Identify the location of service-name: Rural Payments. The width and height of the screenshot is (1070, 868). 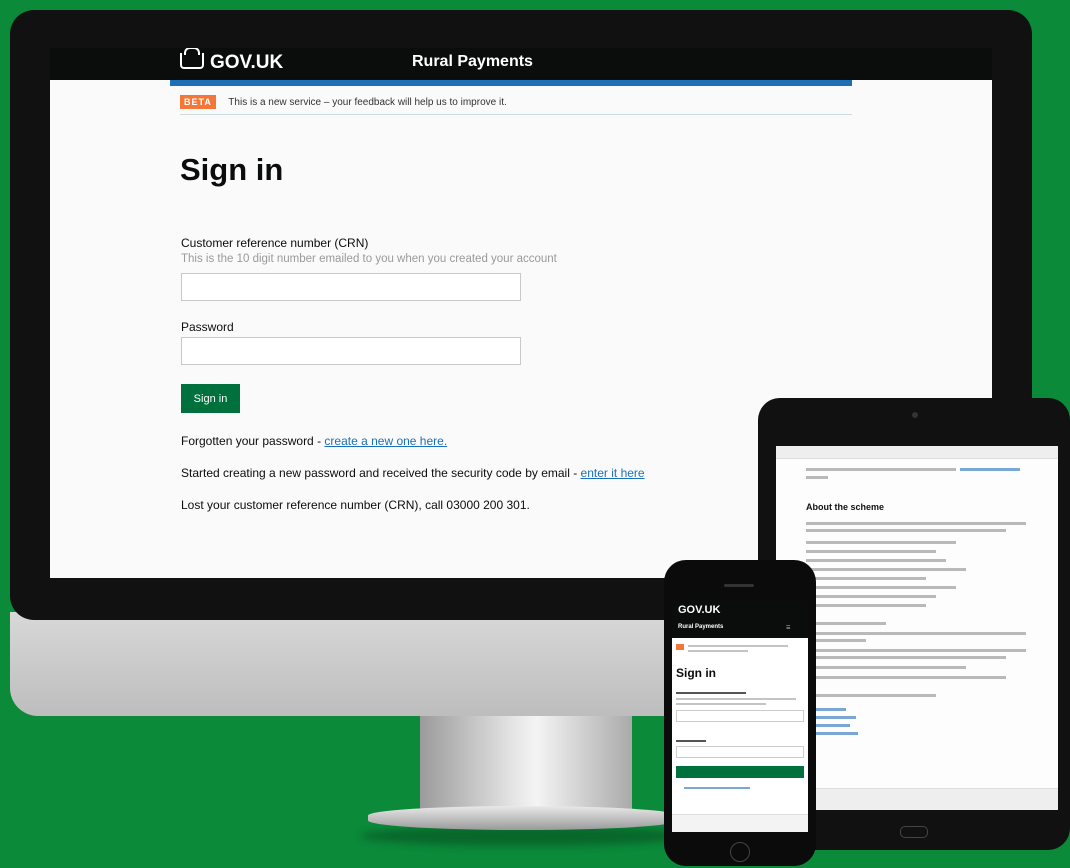
(472, 62).